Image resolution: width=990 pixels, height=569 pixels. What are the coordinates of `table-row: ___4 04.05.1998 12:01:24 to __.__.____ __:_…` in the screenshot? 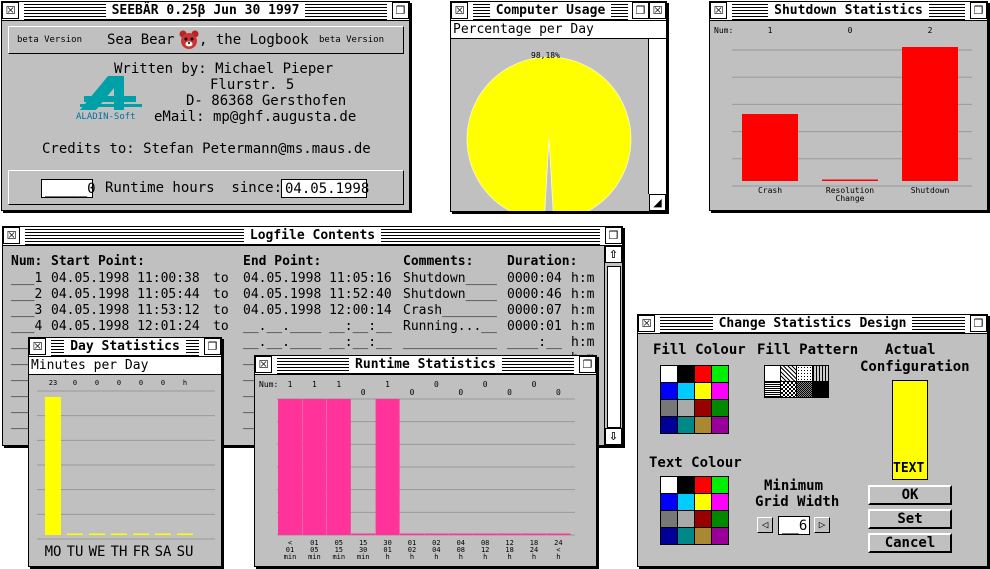 It's located at (303, 327).